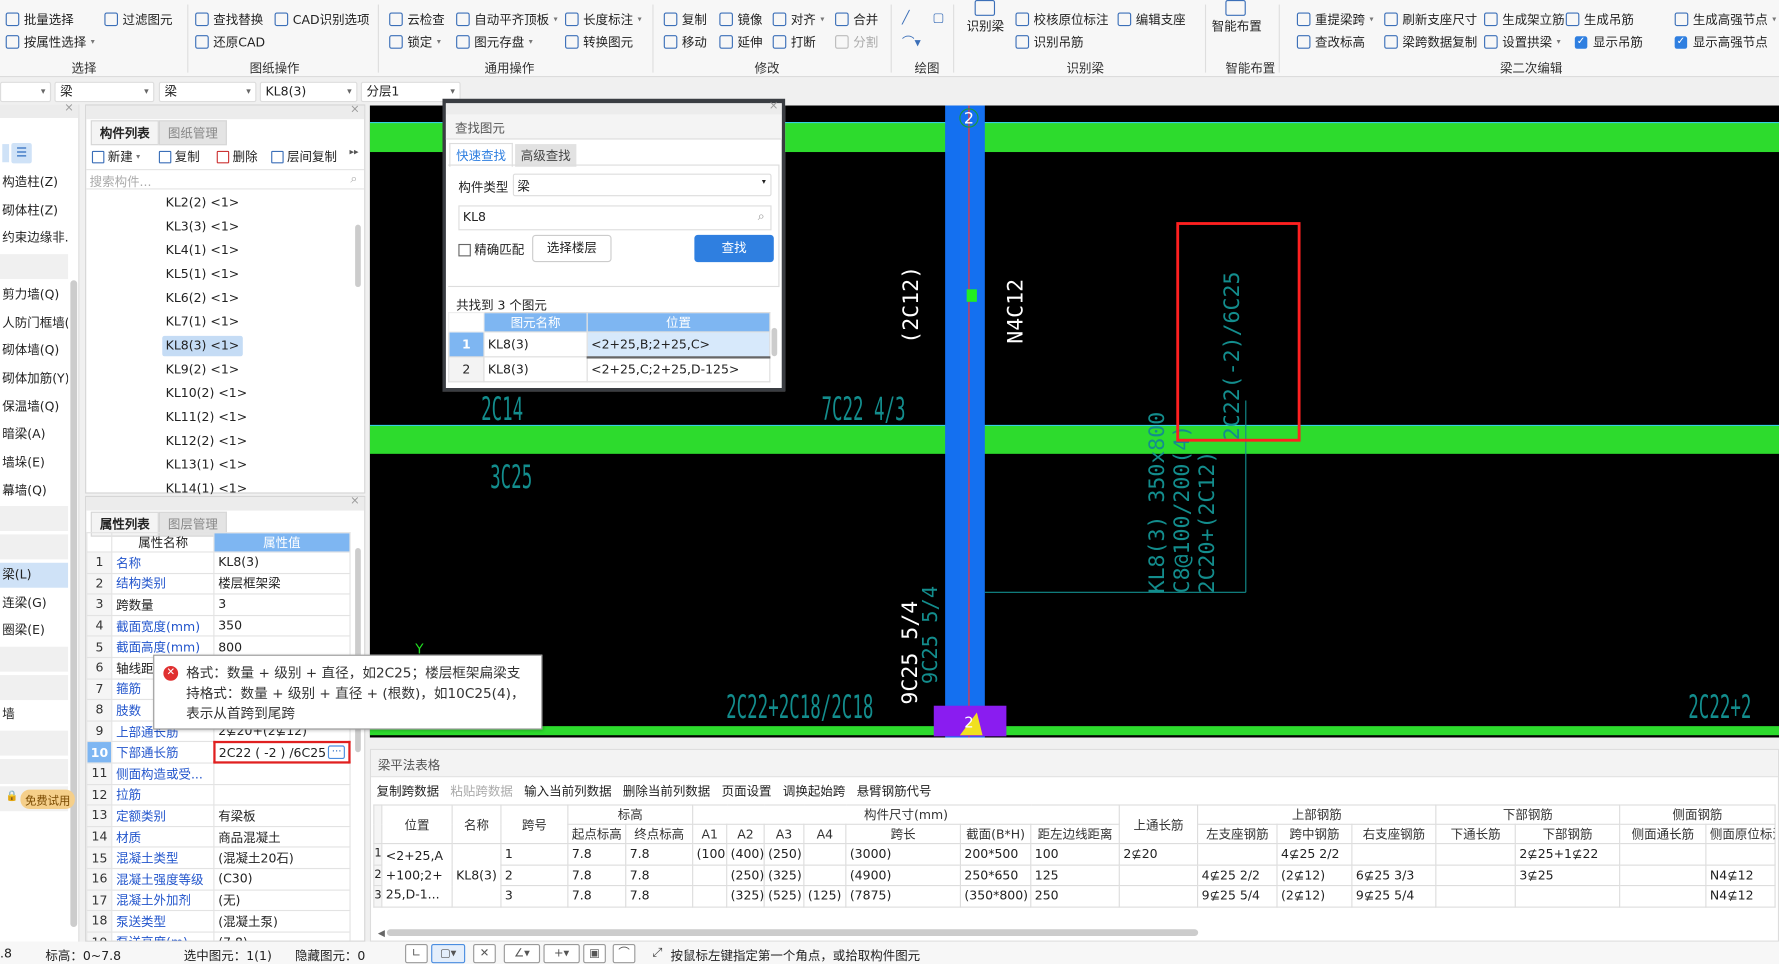  Describe the element at coordinates (825, 875) in the screenshot. I see `cell-a4` at that location.